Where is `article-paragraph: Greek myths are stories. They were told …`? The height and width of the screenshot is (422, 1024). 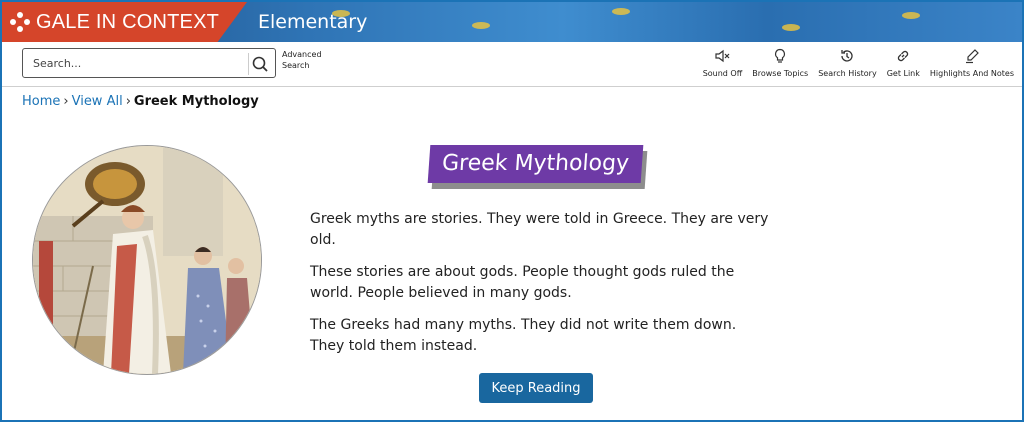 article-paragraph: Greek myths are stories. They were told … is located at coordinates (539, 229).